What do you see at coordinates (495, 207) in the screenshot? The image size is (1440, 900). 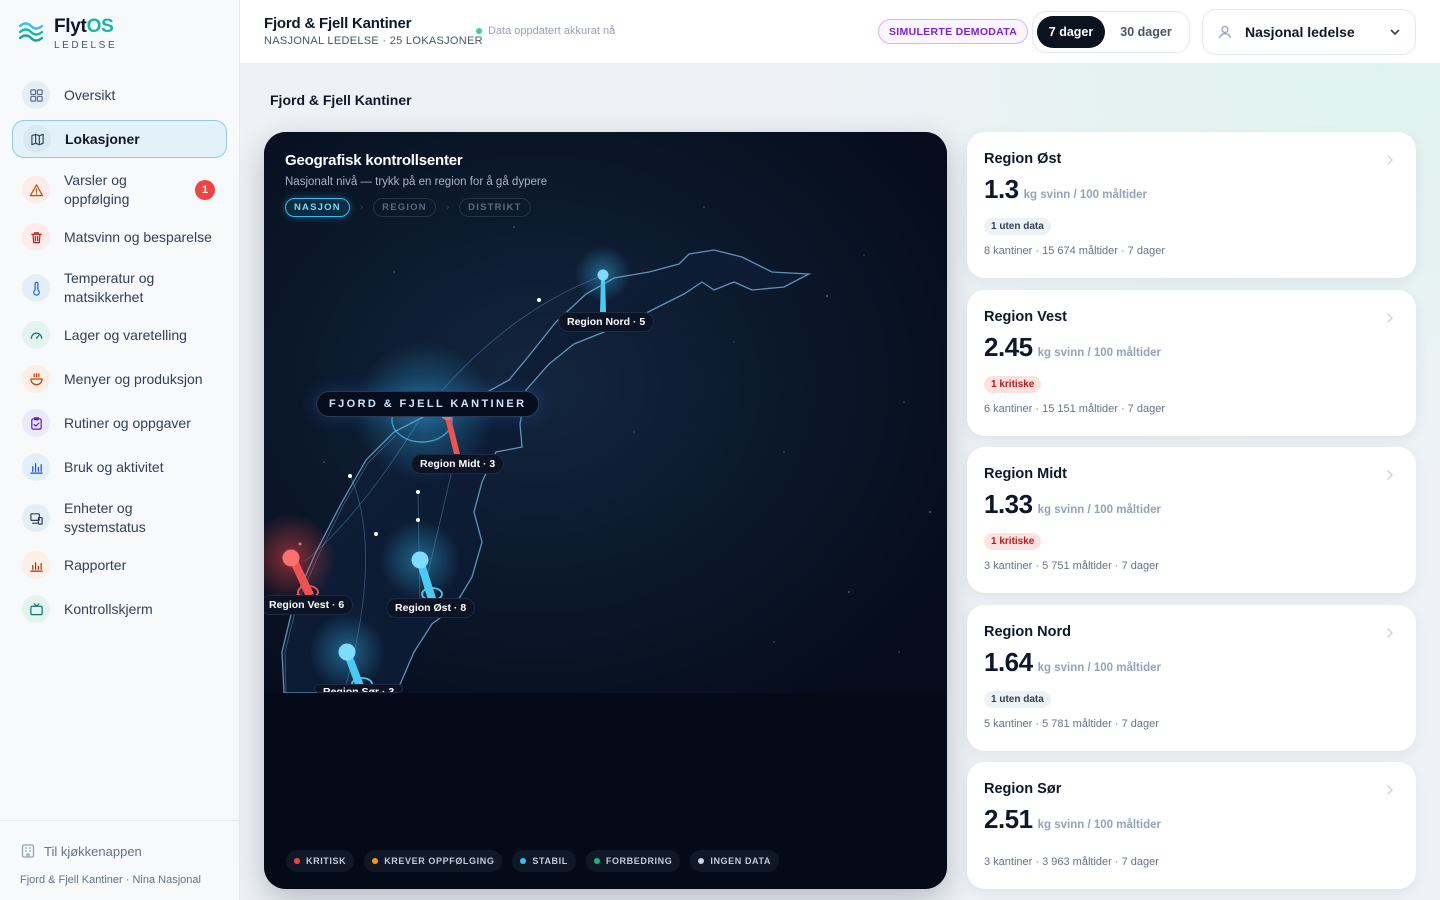 I see `crumb-distrikt: DISTRIKT` at bounding box center [495, 207].